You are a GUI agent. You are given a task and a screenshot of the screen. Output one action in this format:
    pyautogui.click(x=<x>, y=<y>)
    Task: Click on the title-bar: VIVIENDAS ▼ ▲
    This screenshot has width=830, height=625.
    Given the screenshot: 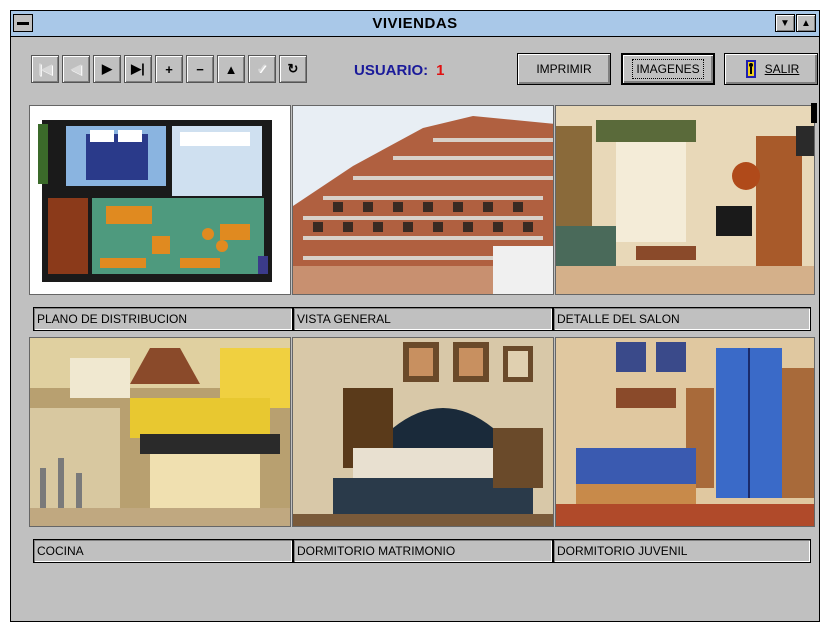 What is the action you would take?
    pyautogui.click(x=415, y=24)
    